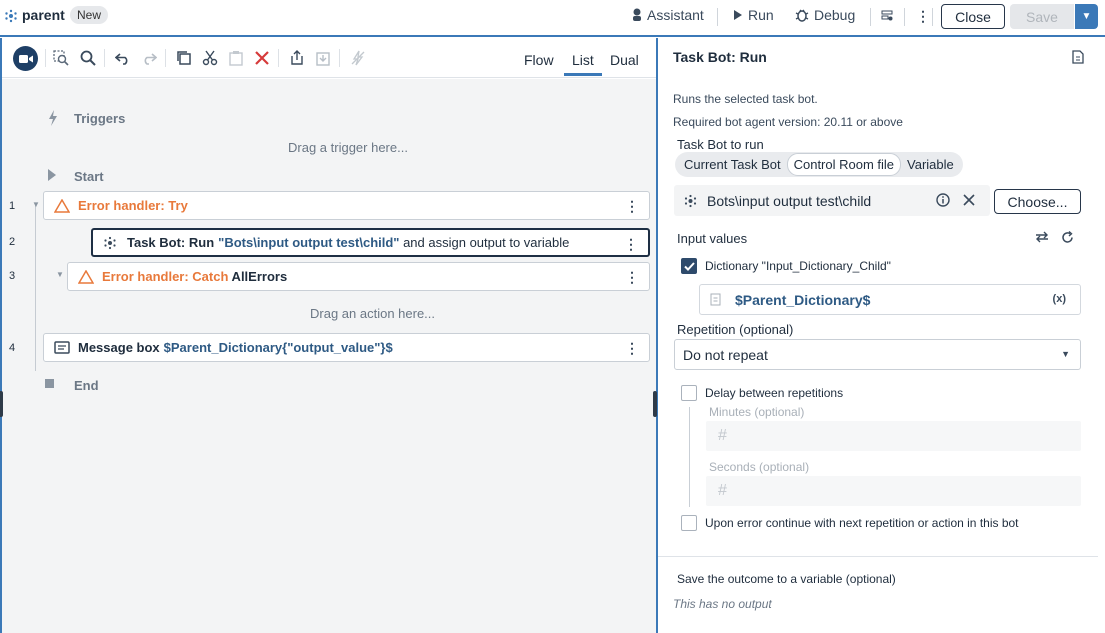 This screenshot has height=633, width=1105. What do you see at coordinates (52, 176) in the screenshot?
I see `start-icon` at bounding box center [52, 176].